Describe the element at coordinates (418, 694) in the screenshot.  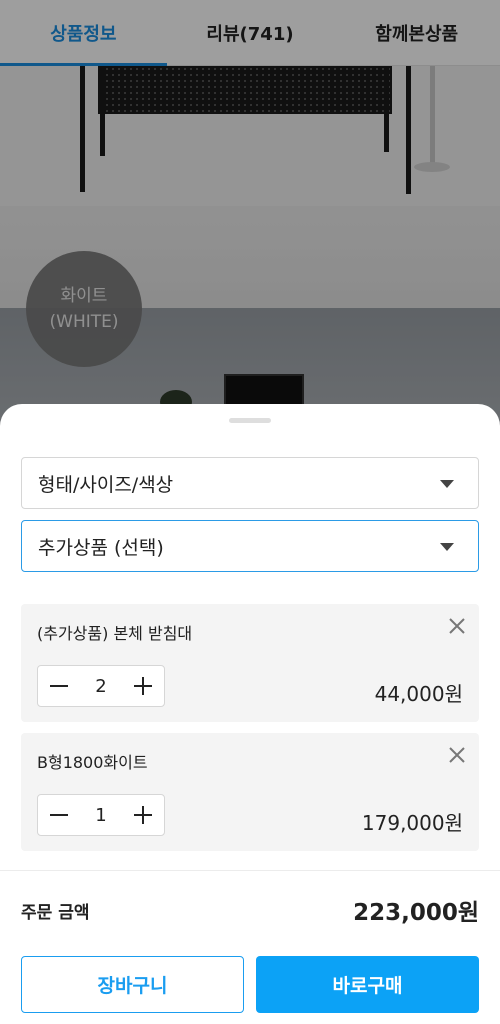
I see `selected-item-price: 44,000원` at that location.